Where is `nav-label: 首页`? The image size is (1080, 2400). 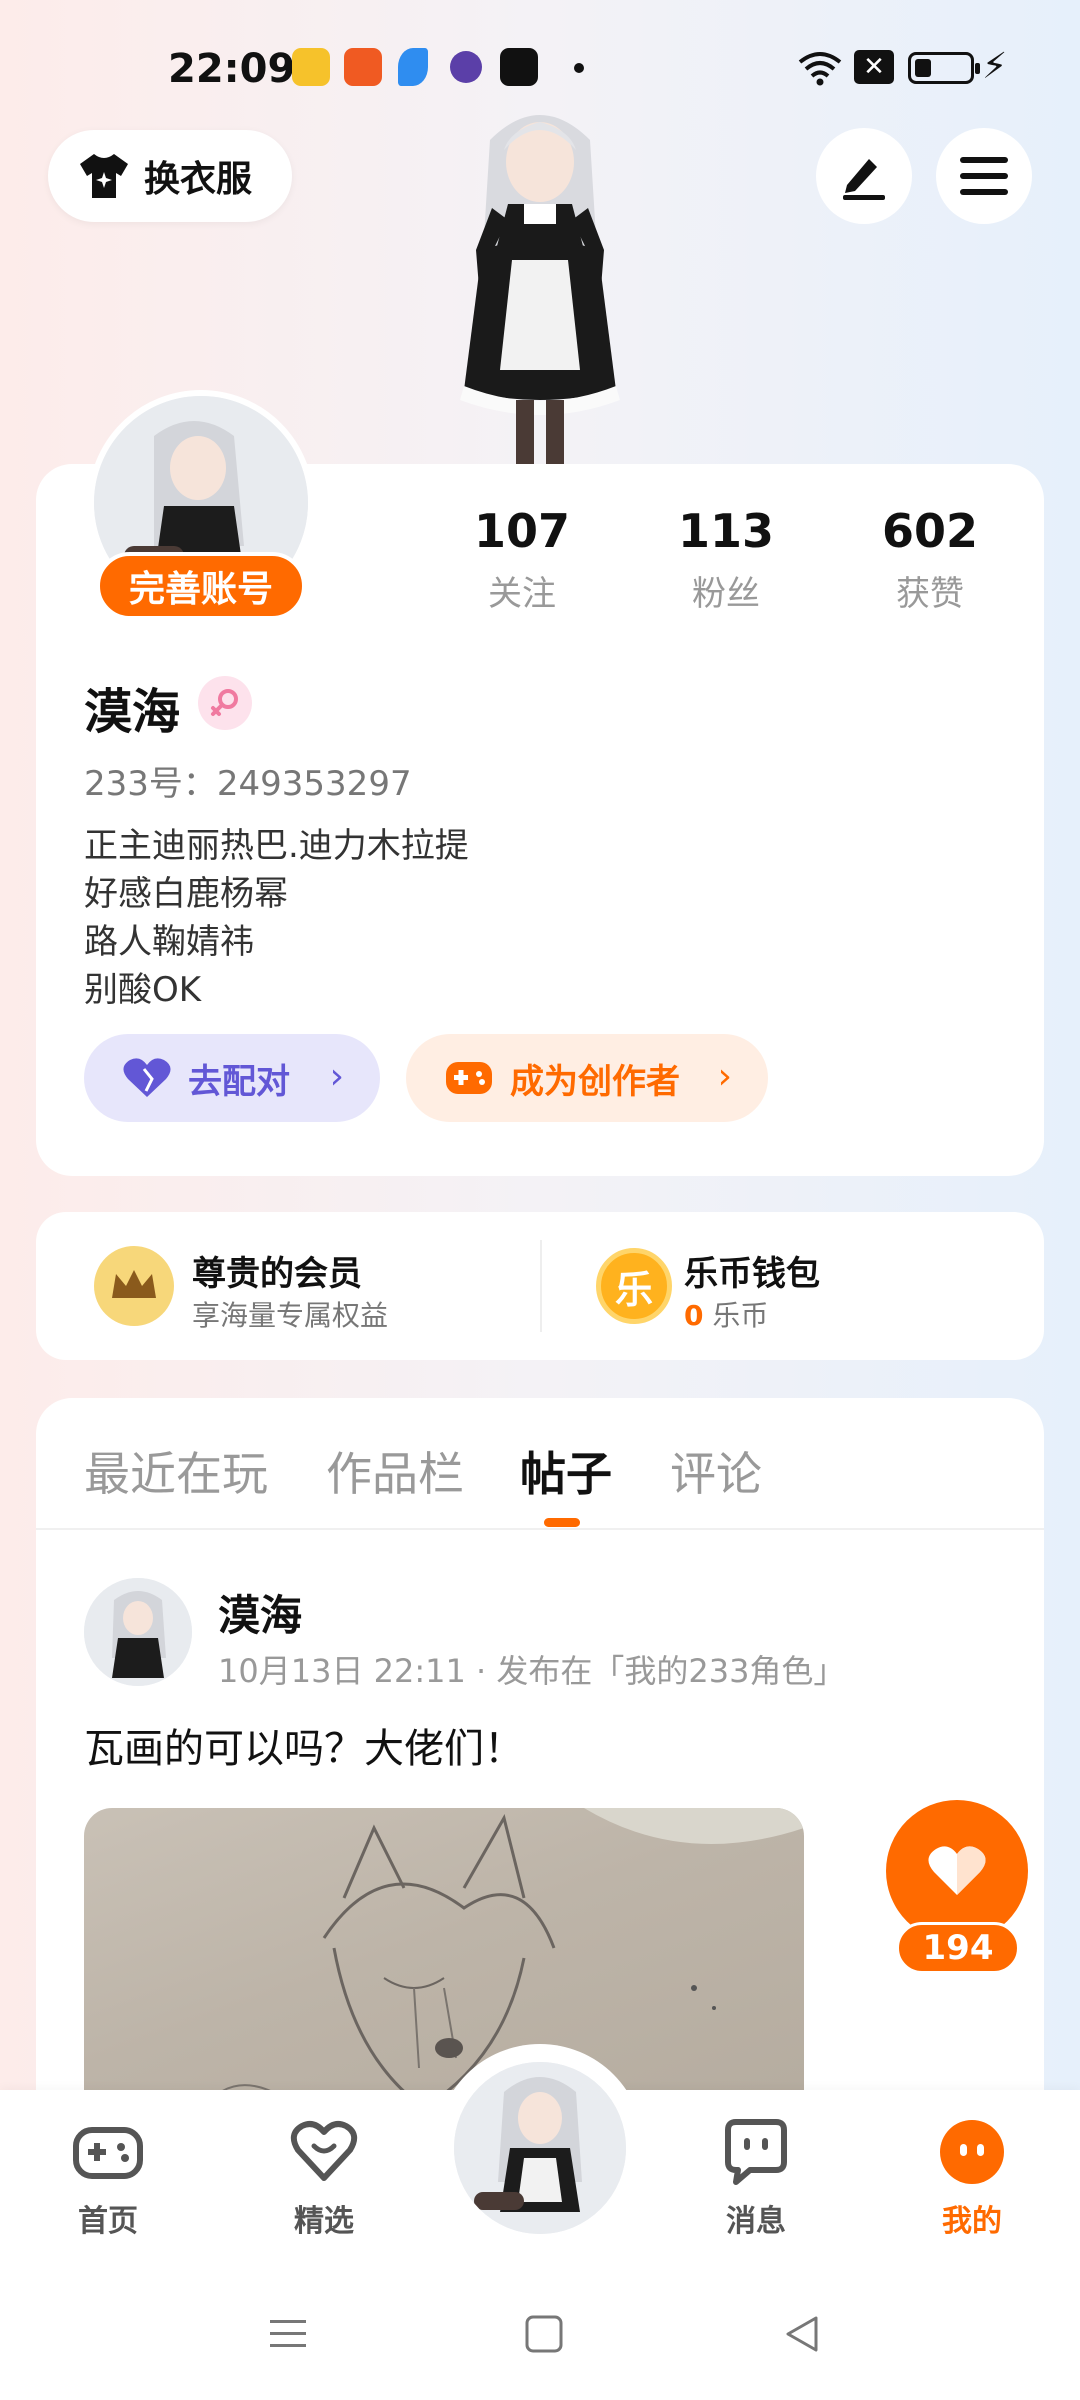 nav-label: 首页 is located at coordinates (108, 2221).